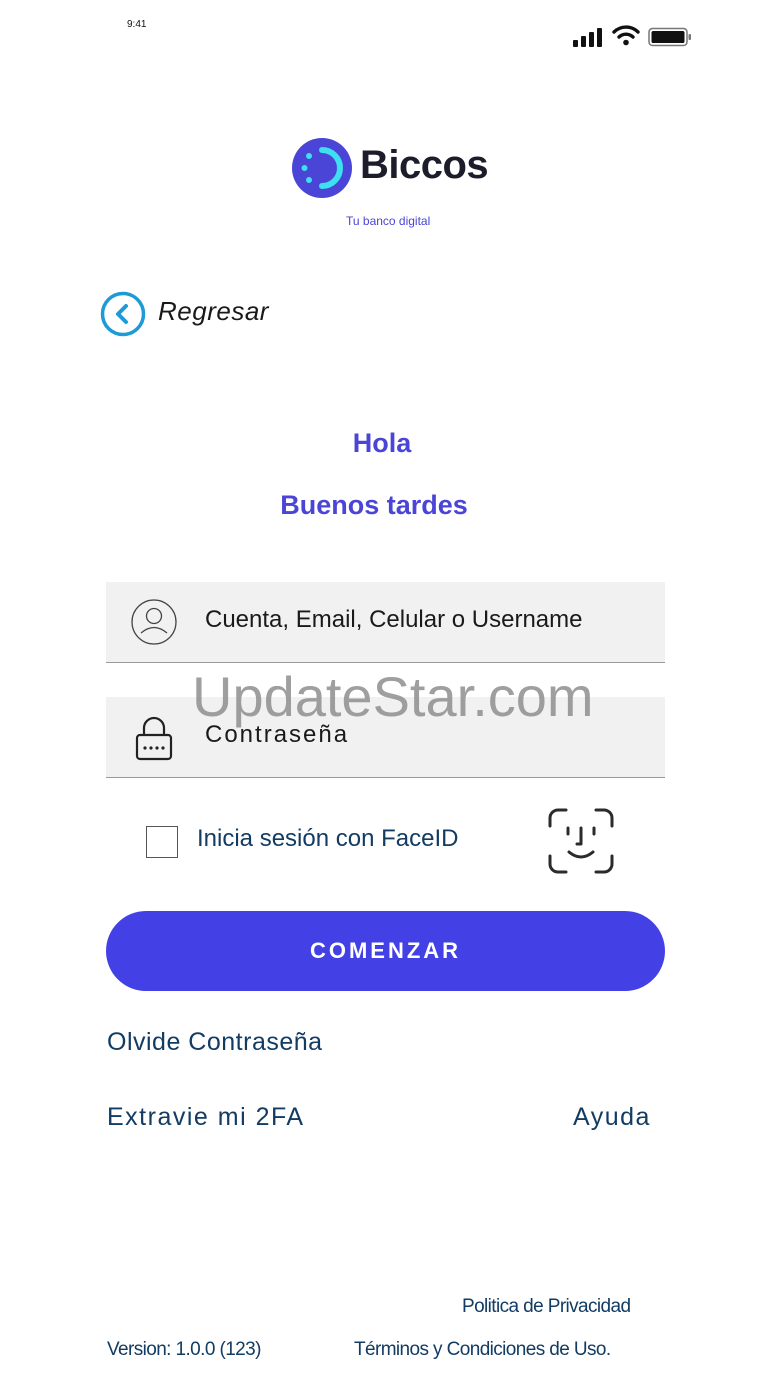  I want to click on brand-tagline: Tu banco digital, so click(388, 221).